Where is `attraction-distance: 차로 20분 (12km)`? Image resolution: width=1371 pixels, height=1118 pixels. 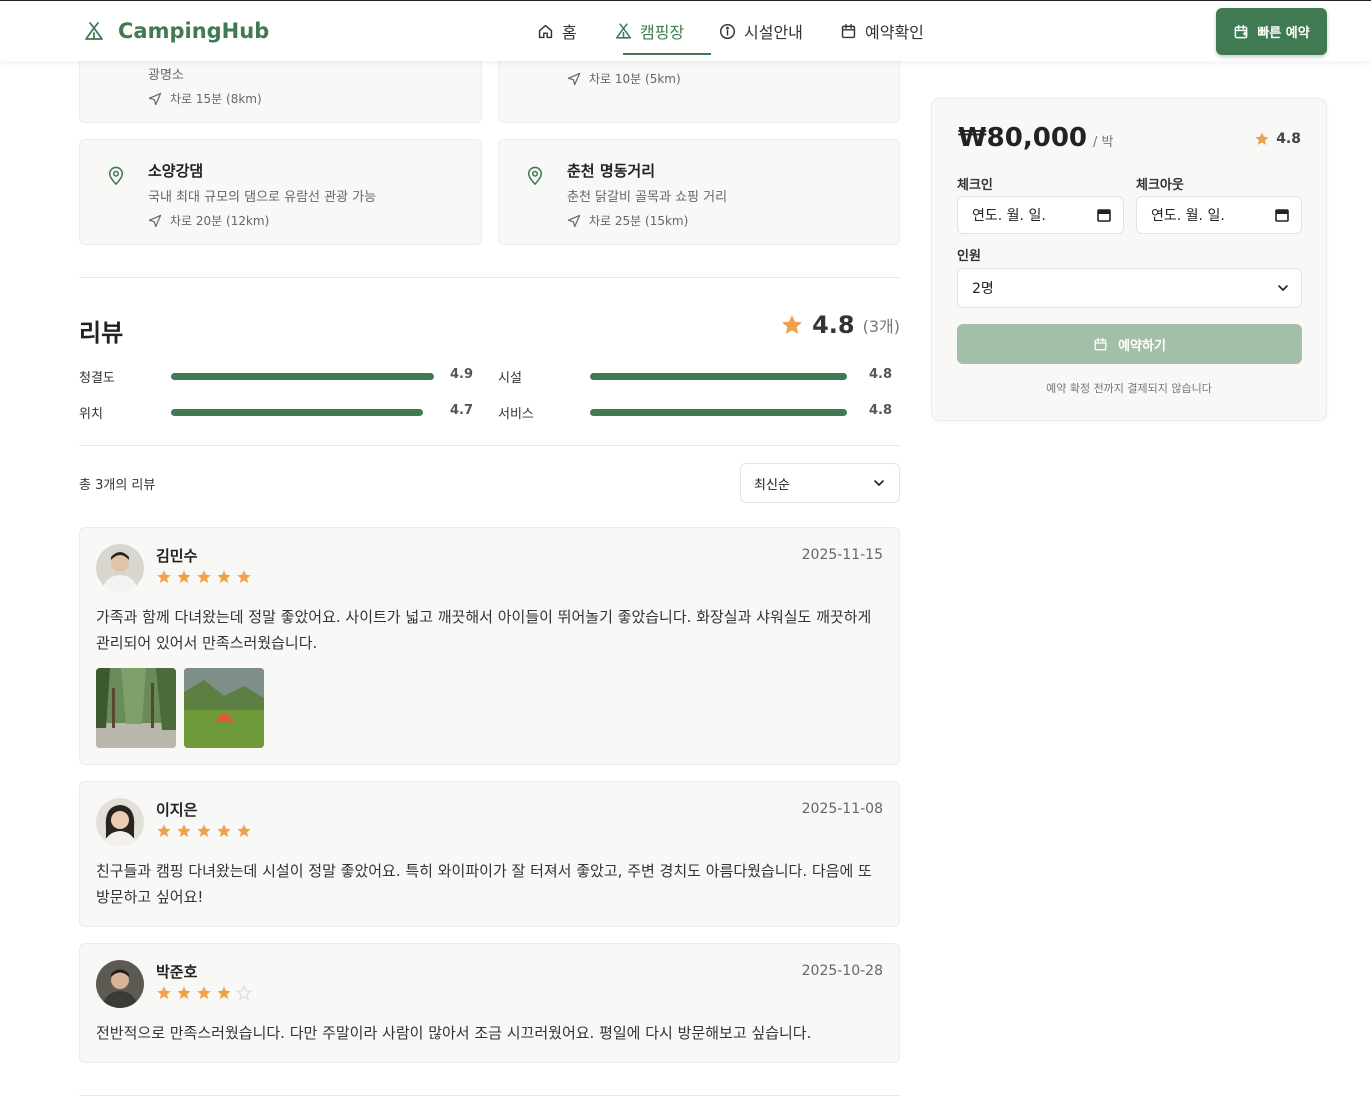
attraction-distance: 차로 20분 (12km) is located at coordinates (208, 220).